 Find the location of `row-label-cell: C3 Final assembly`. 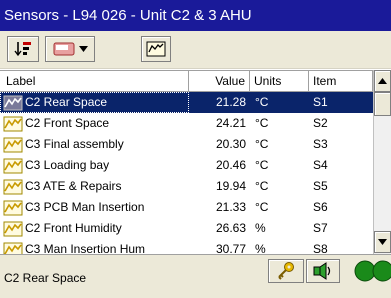

row-label-cell: C3 Final assembly is located at coordinates (94, 144).